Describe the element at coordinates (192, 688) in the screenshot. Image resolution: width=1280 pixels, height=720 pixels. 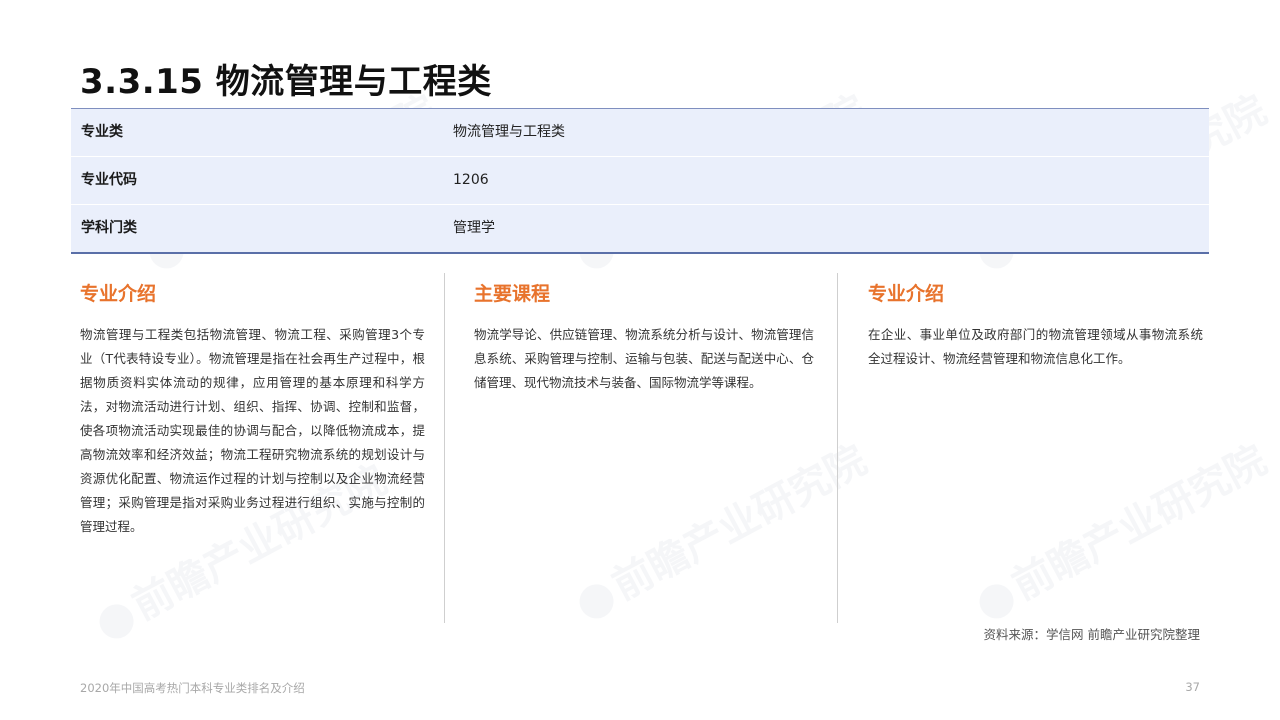
I see `footer-text: 2020年中国高考热门本科专业类排名及介绍` at that location.